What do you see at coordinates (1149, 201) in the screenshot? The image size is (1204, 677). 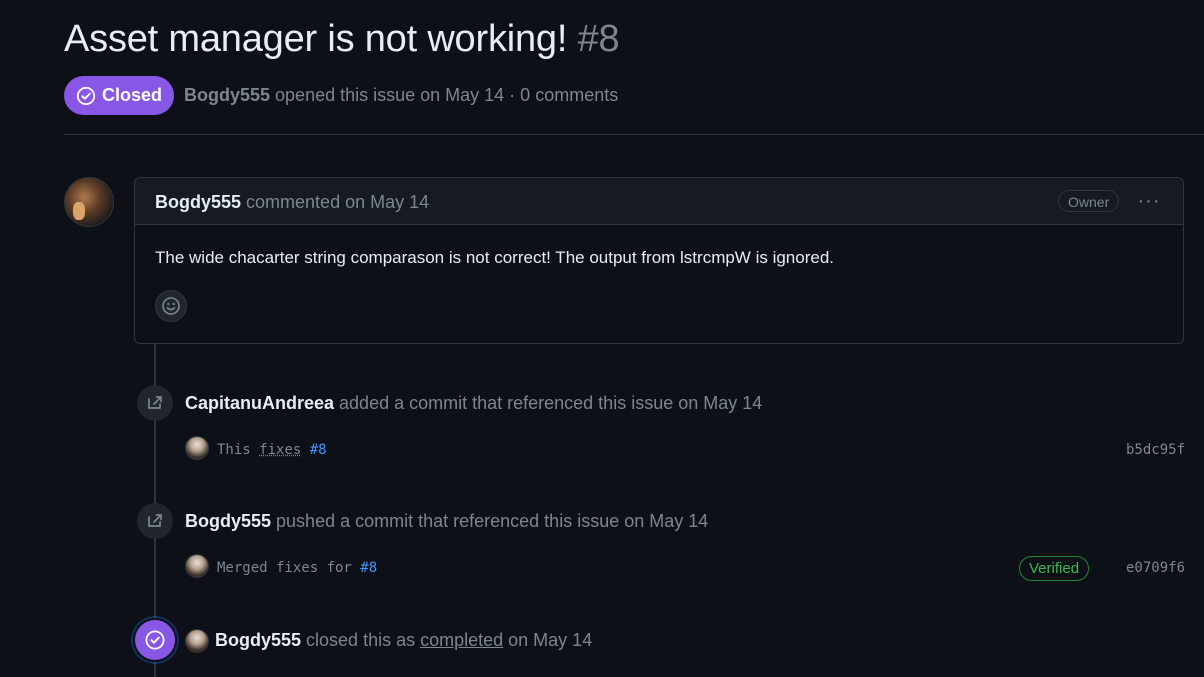 I see `kebab-menu-icon: ···` at bounding box center [1149, 201].